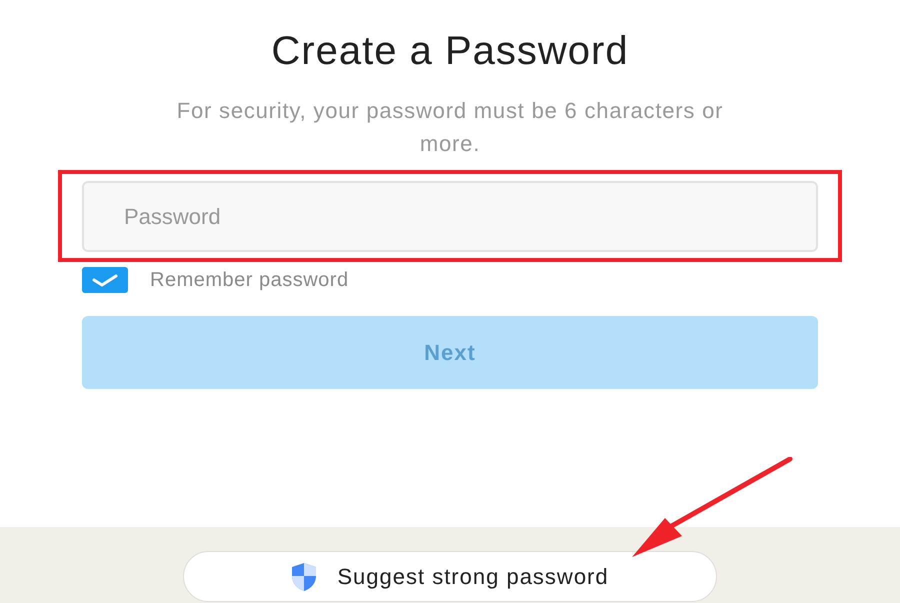  I want to click on page-title: Create a Password, so click(450, 51).